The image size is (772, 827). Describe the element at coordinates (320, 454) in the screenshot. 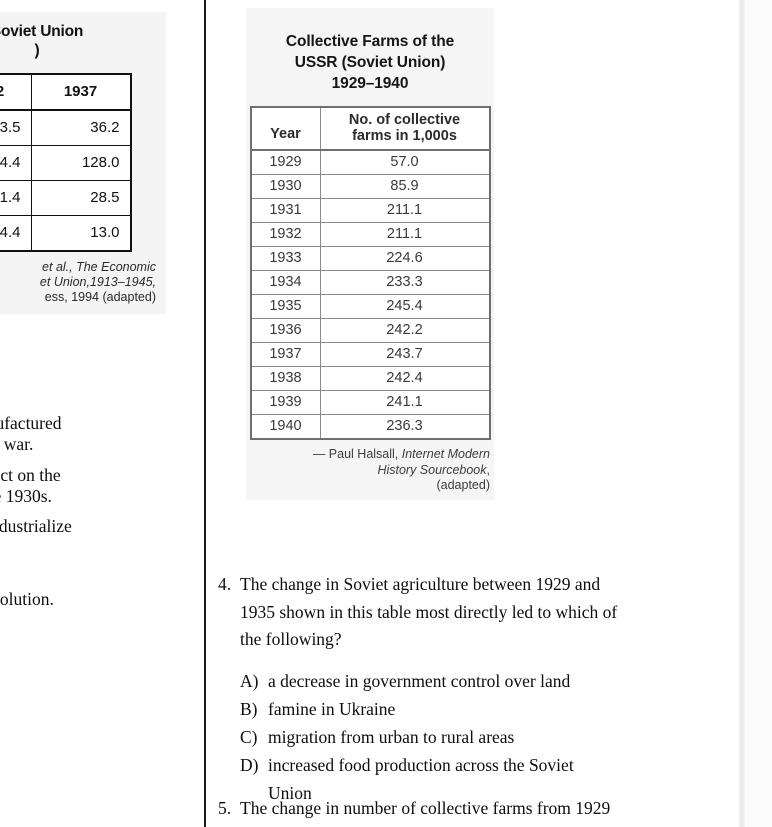

I see `figure-source-dash: —` at that location.